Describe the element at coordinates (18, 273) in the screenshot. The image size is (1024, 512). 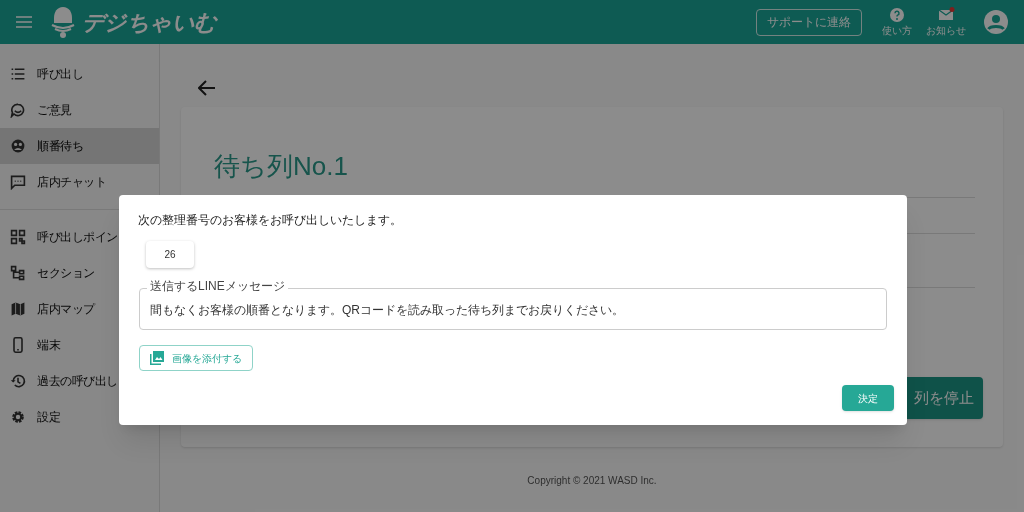
I see `tree-icon` at that location.